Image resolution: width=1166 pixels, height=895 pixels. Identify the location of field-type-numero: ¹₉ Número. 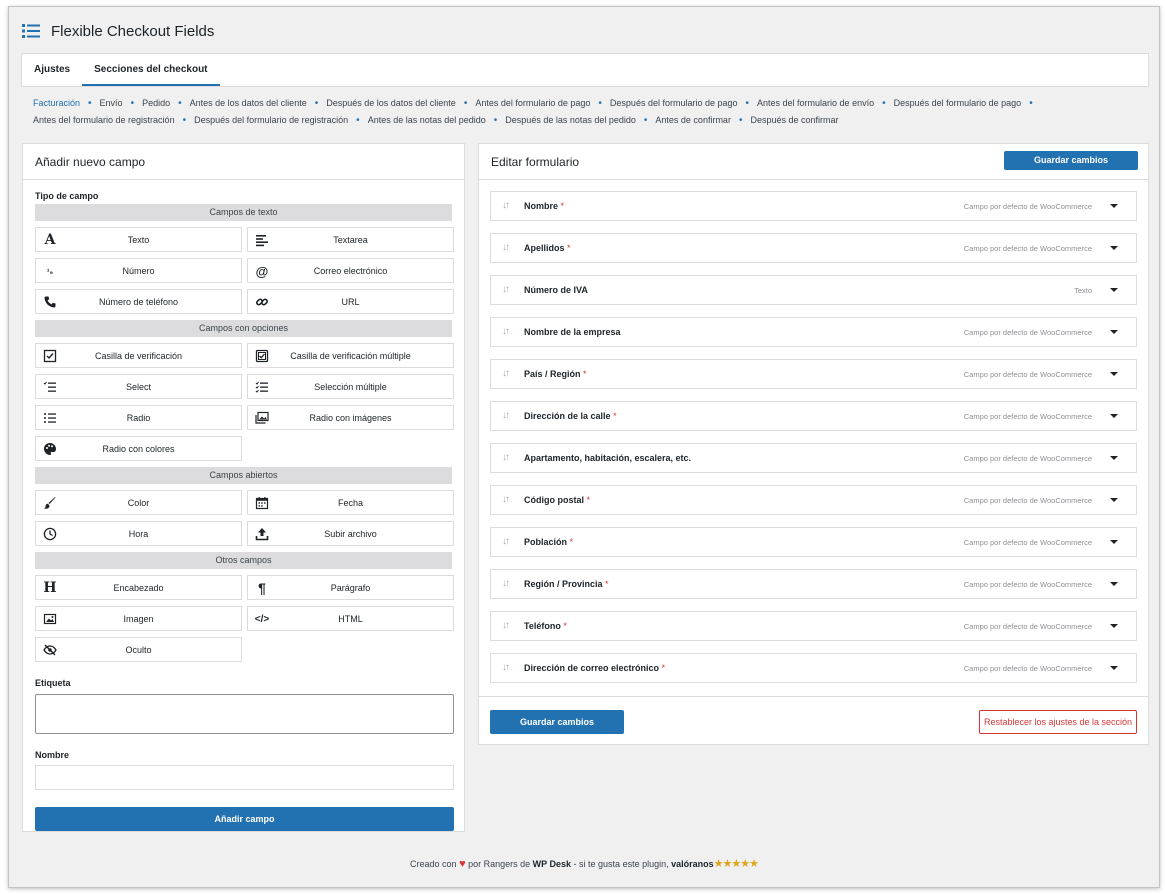
(138, 270).